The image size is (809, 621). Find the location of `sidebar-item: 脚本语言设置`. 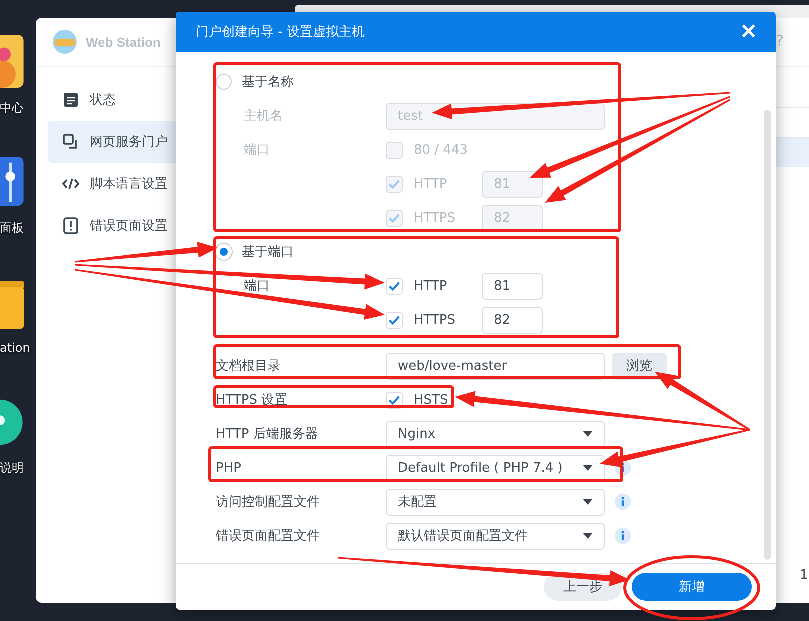

sidebar-item: 脚本语言设置 is located at coordinates (133, 184).